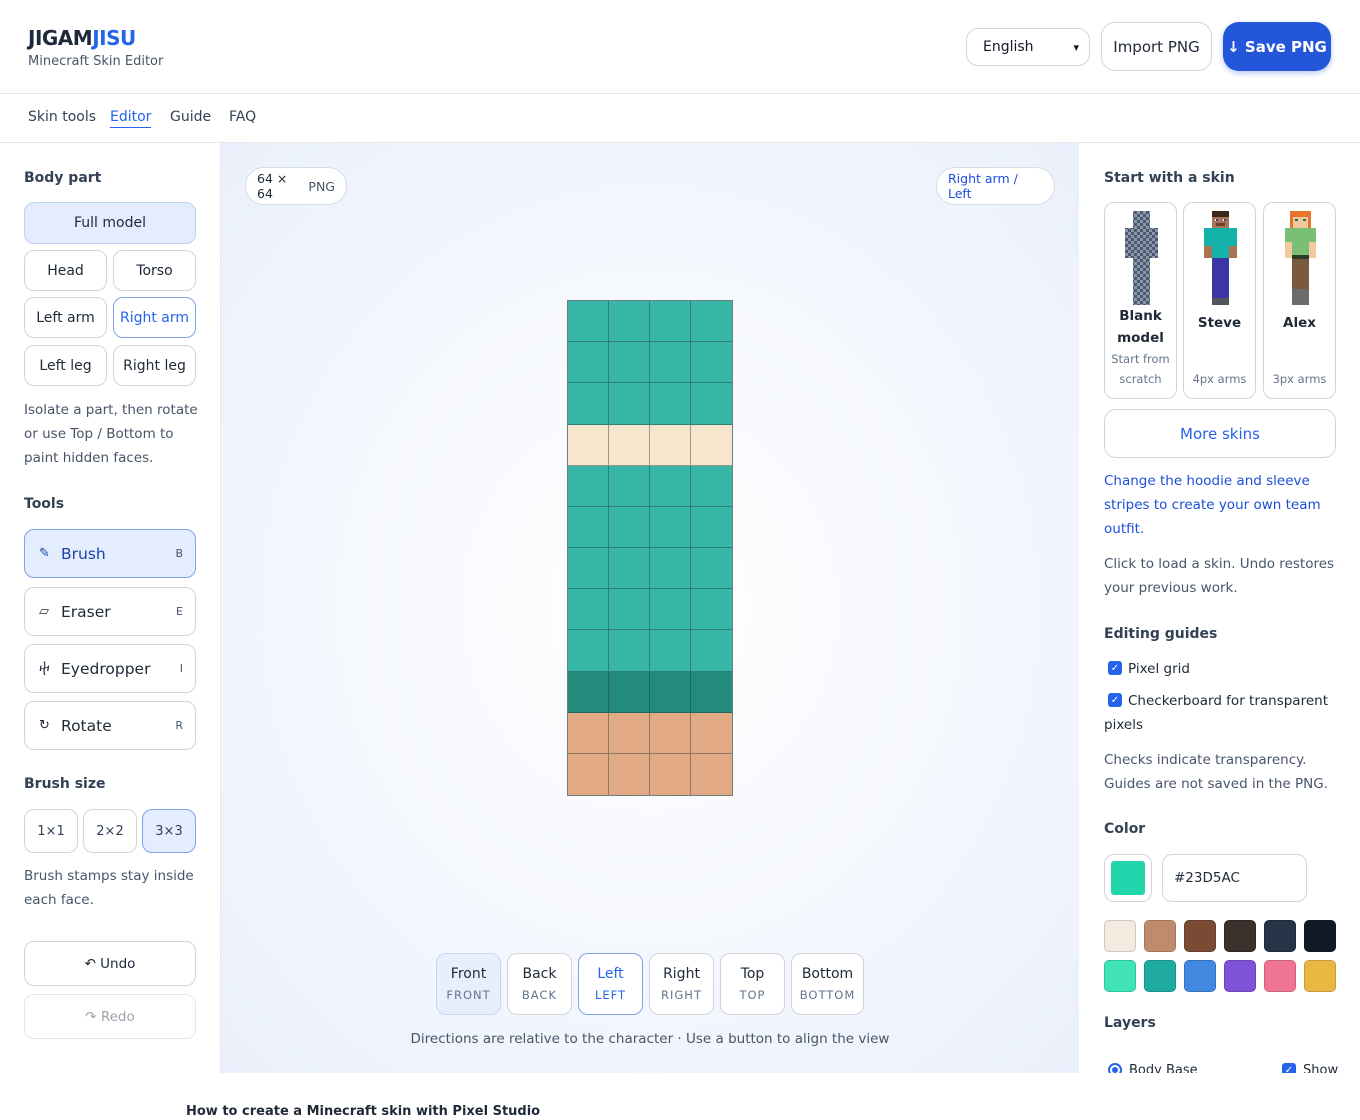 The width and height of the screenshot is (1360, 1120). What do you see at coordinates (681, 984) in the screenshot?
I see `view-right-button: Right RIGHT` at bounding box center [681, 984].